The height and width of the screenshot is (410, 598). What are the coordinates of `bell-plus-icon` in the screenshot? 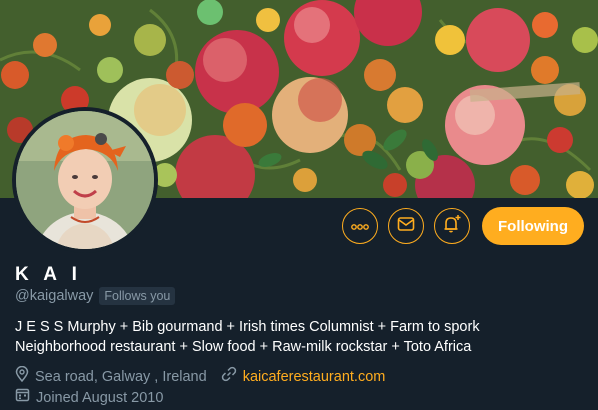 It's located at (452, 226).